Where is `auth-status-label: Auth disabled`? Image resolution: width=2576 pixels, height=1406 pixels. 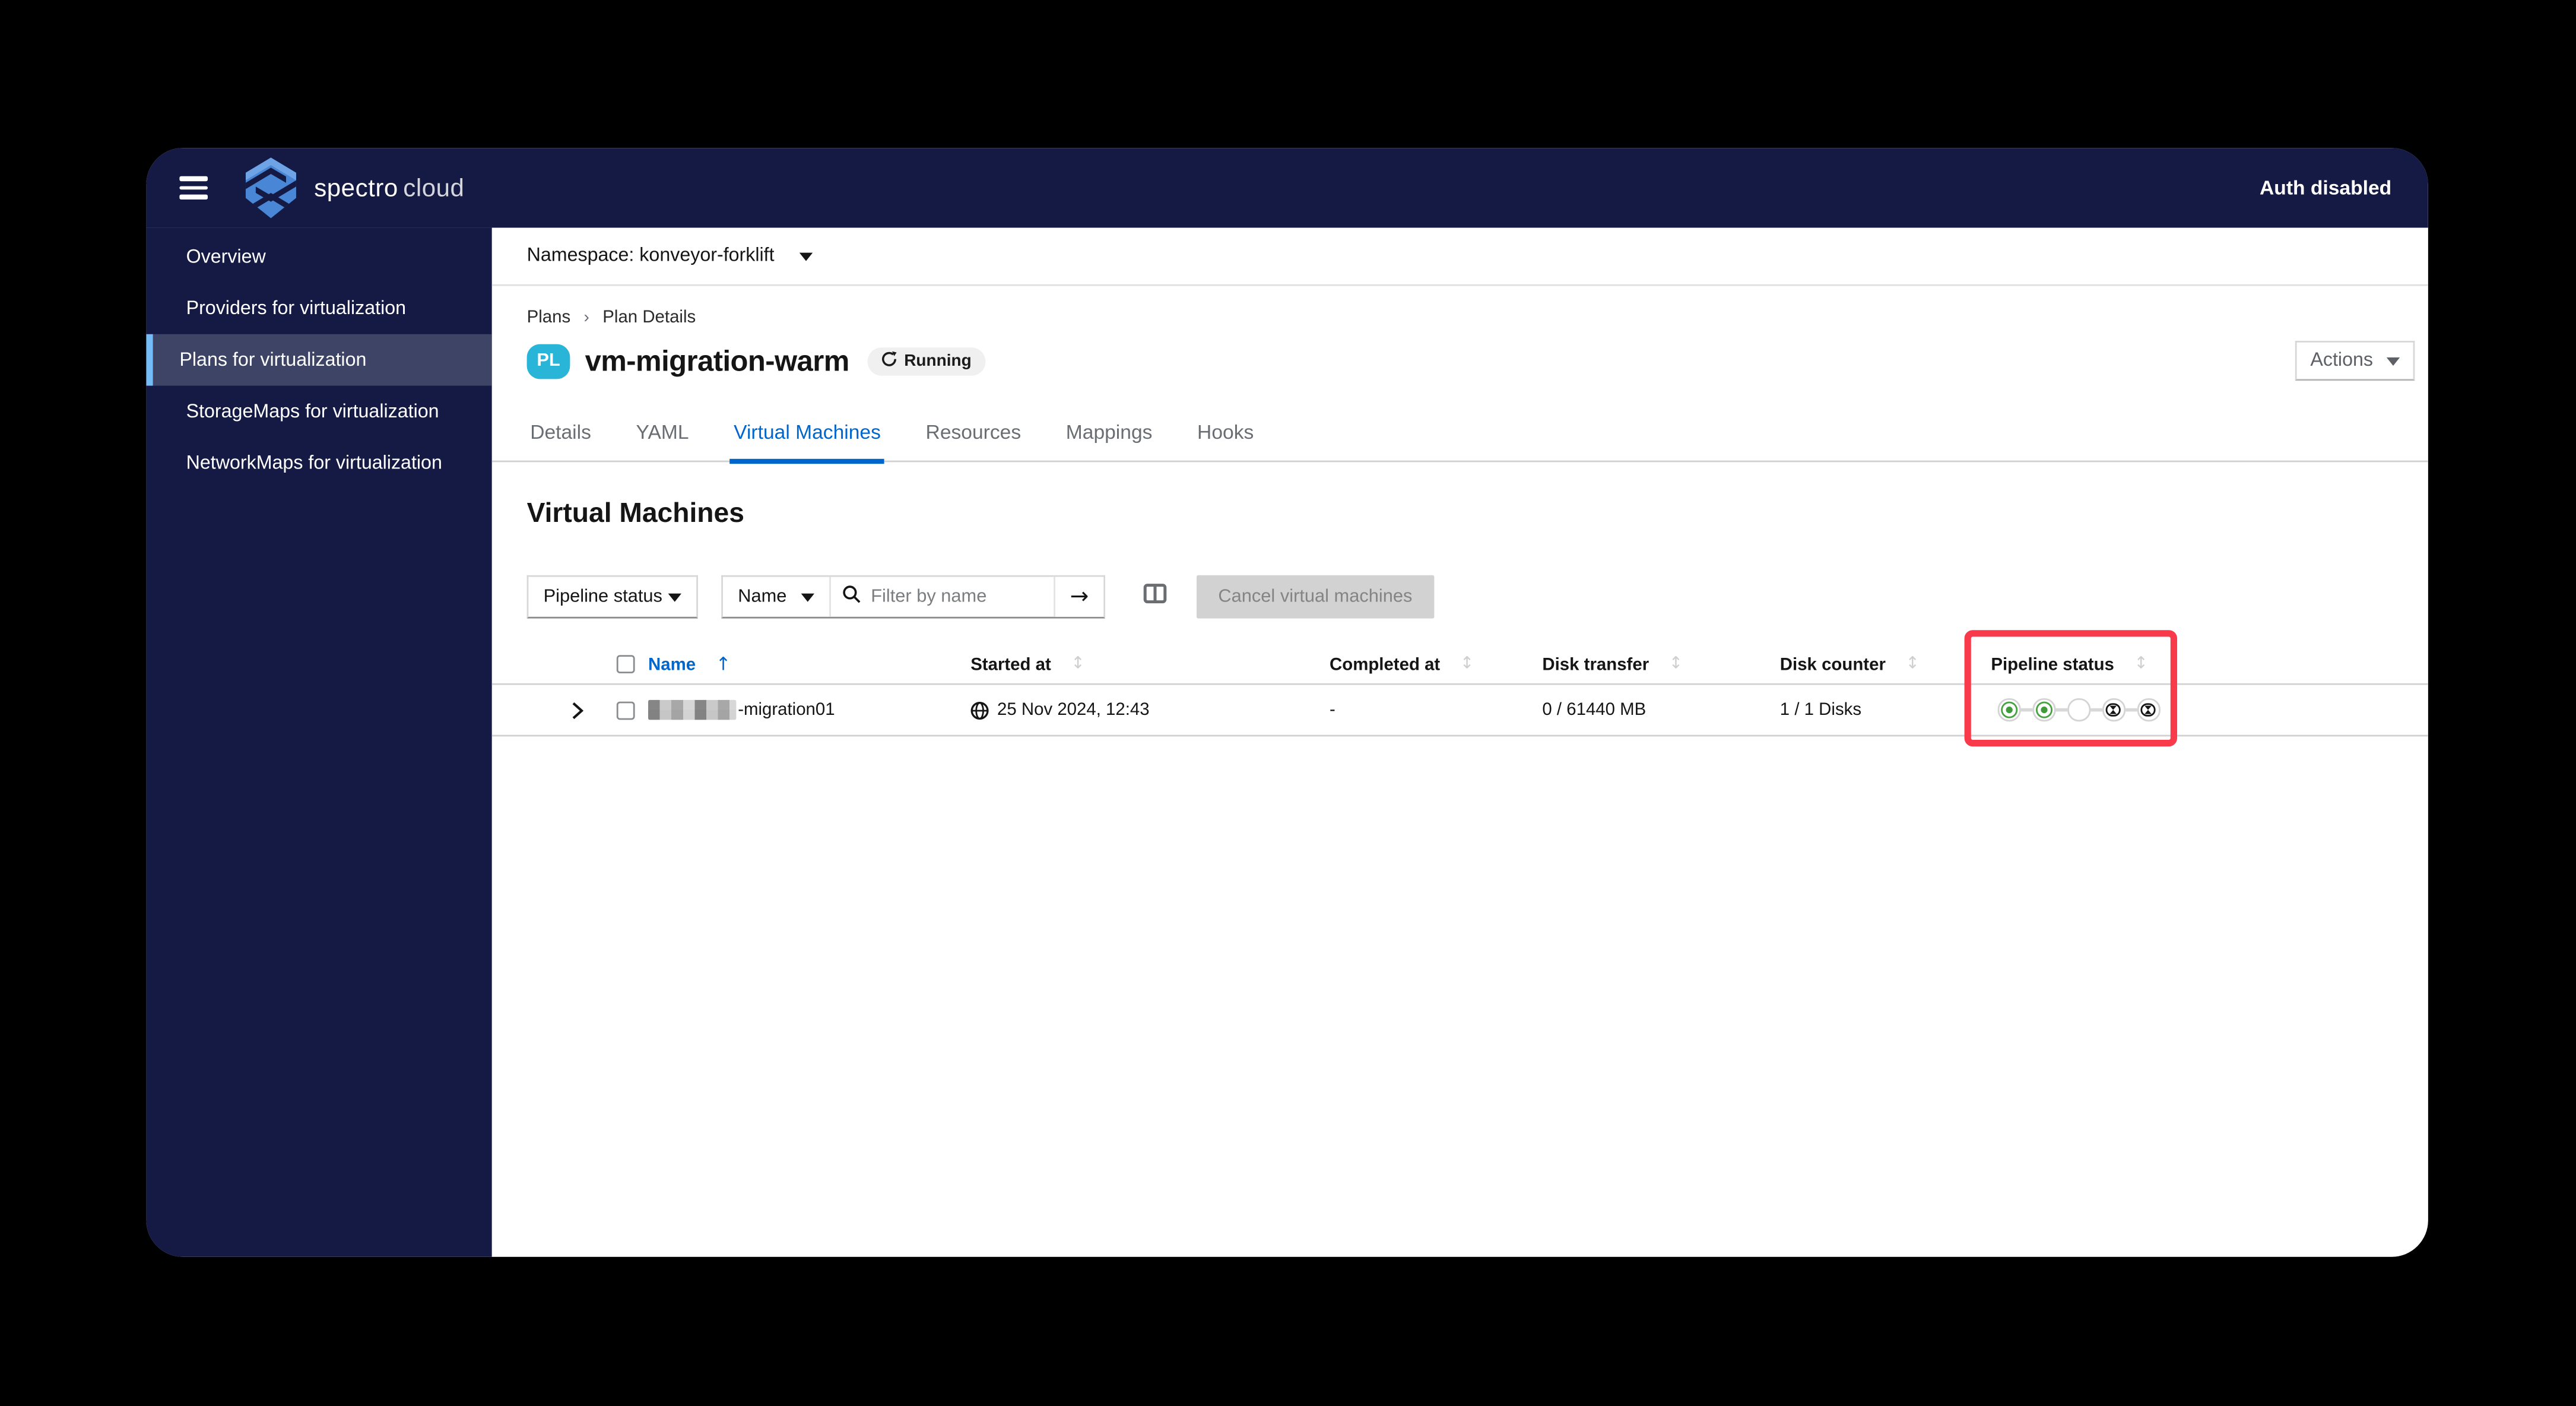 auth-status-label: Auth disabled is located at coordinates (2326, 188).